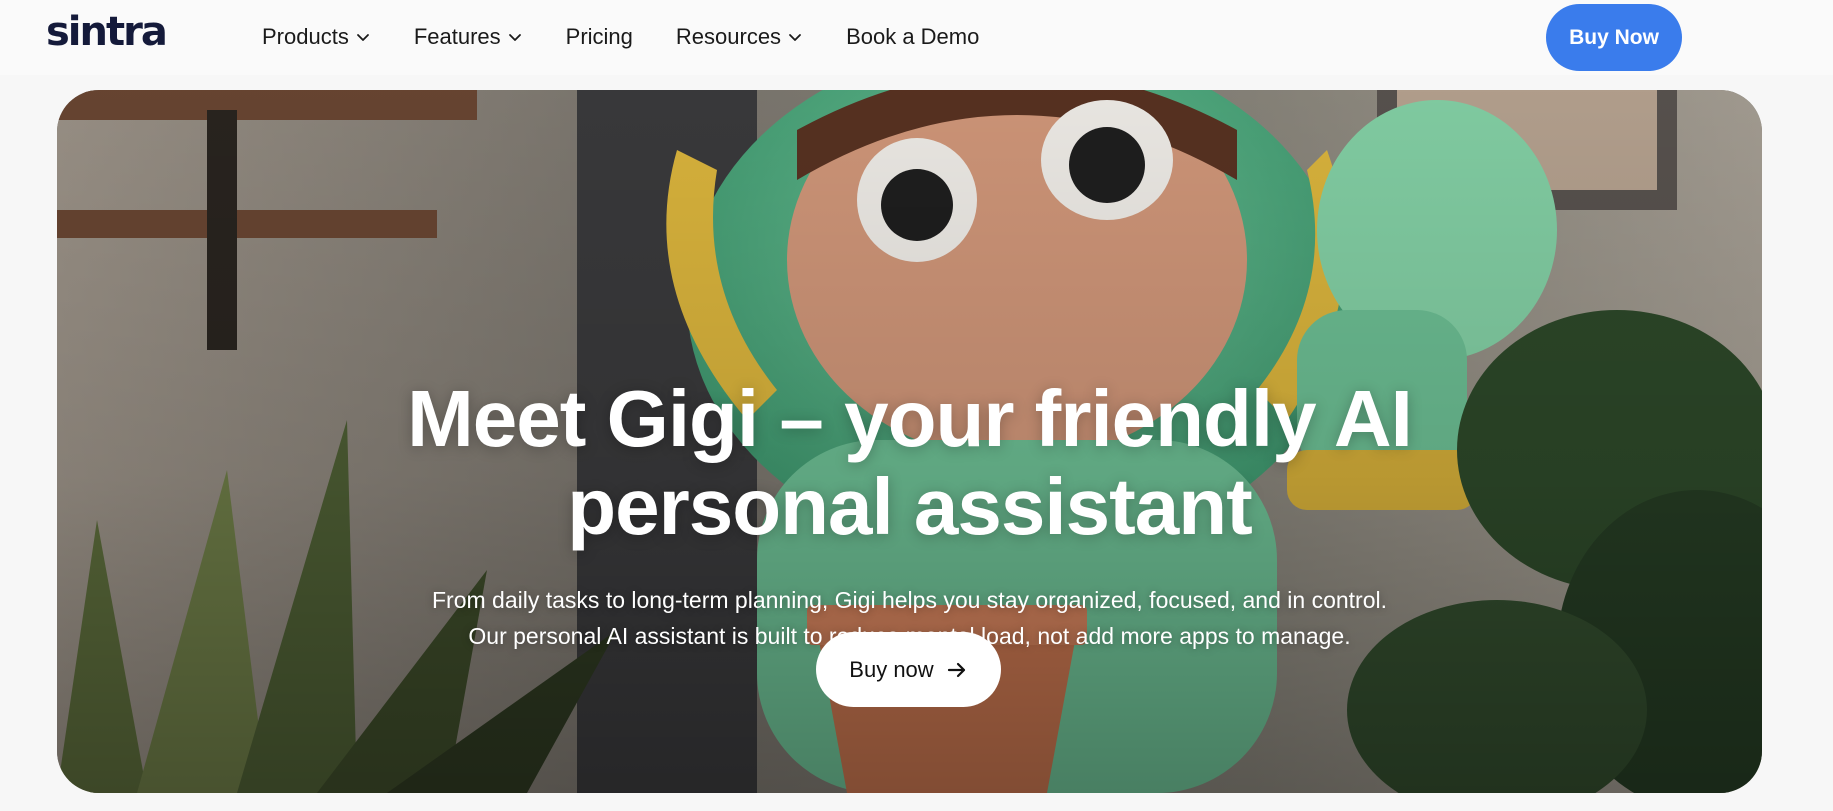 This screenshot has height=811, width=1833. What do you see at coordinates (956, 669) in the screenshot?
I see `arrow-right-icon` at bounding box center [956, 669].